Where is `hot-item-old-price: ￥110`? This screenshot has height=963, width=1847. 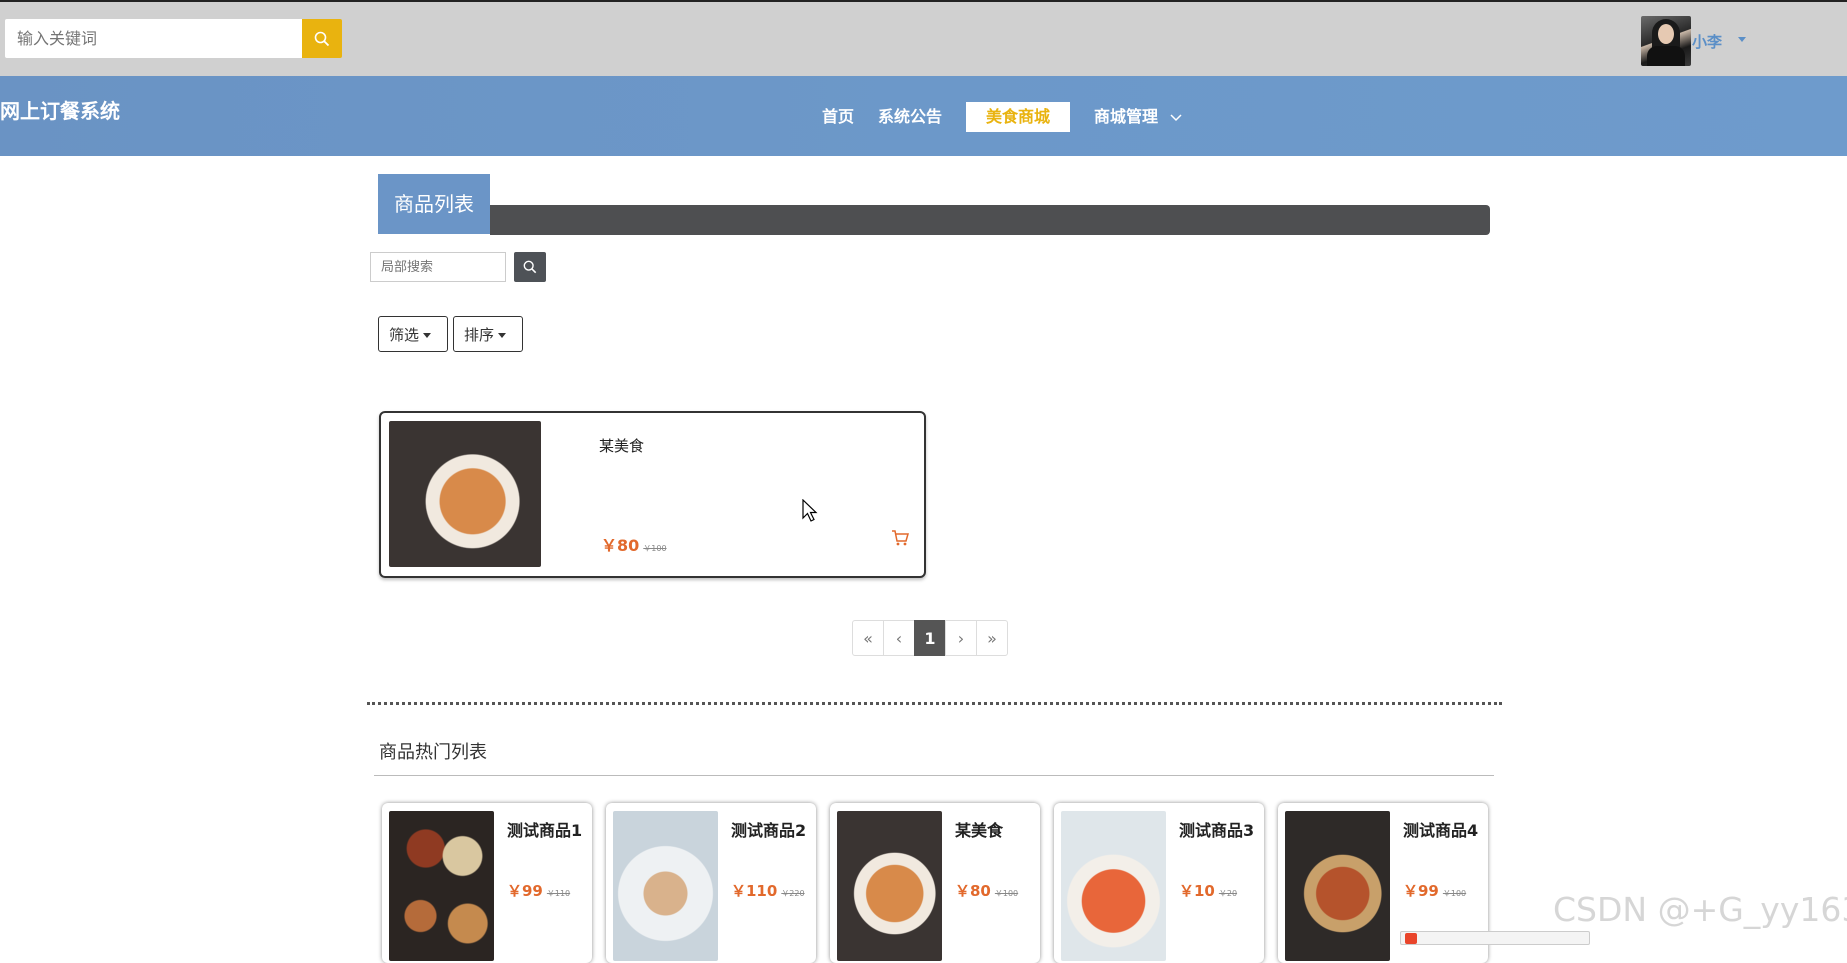
hot-item-old-price: ￥110 is located at coordinates (558, 893).